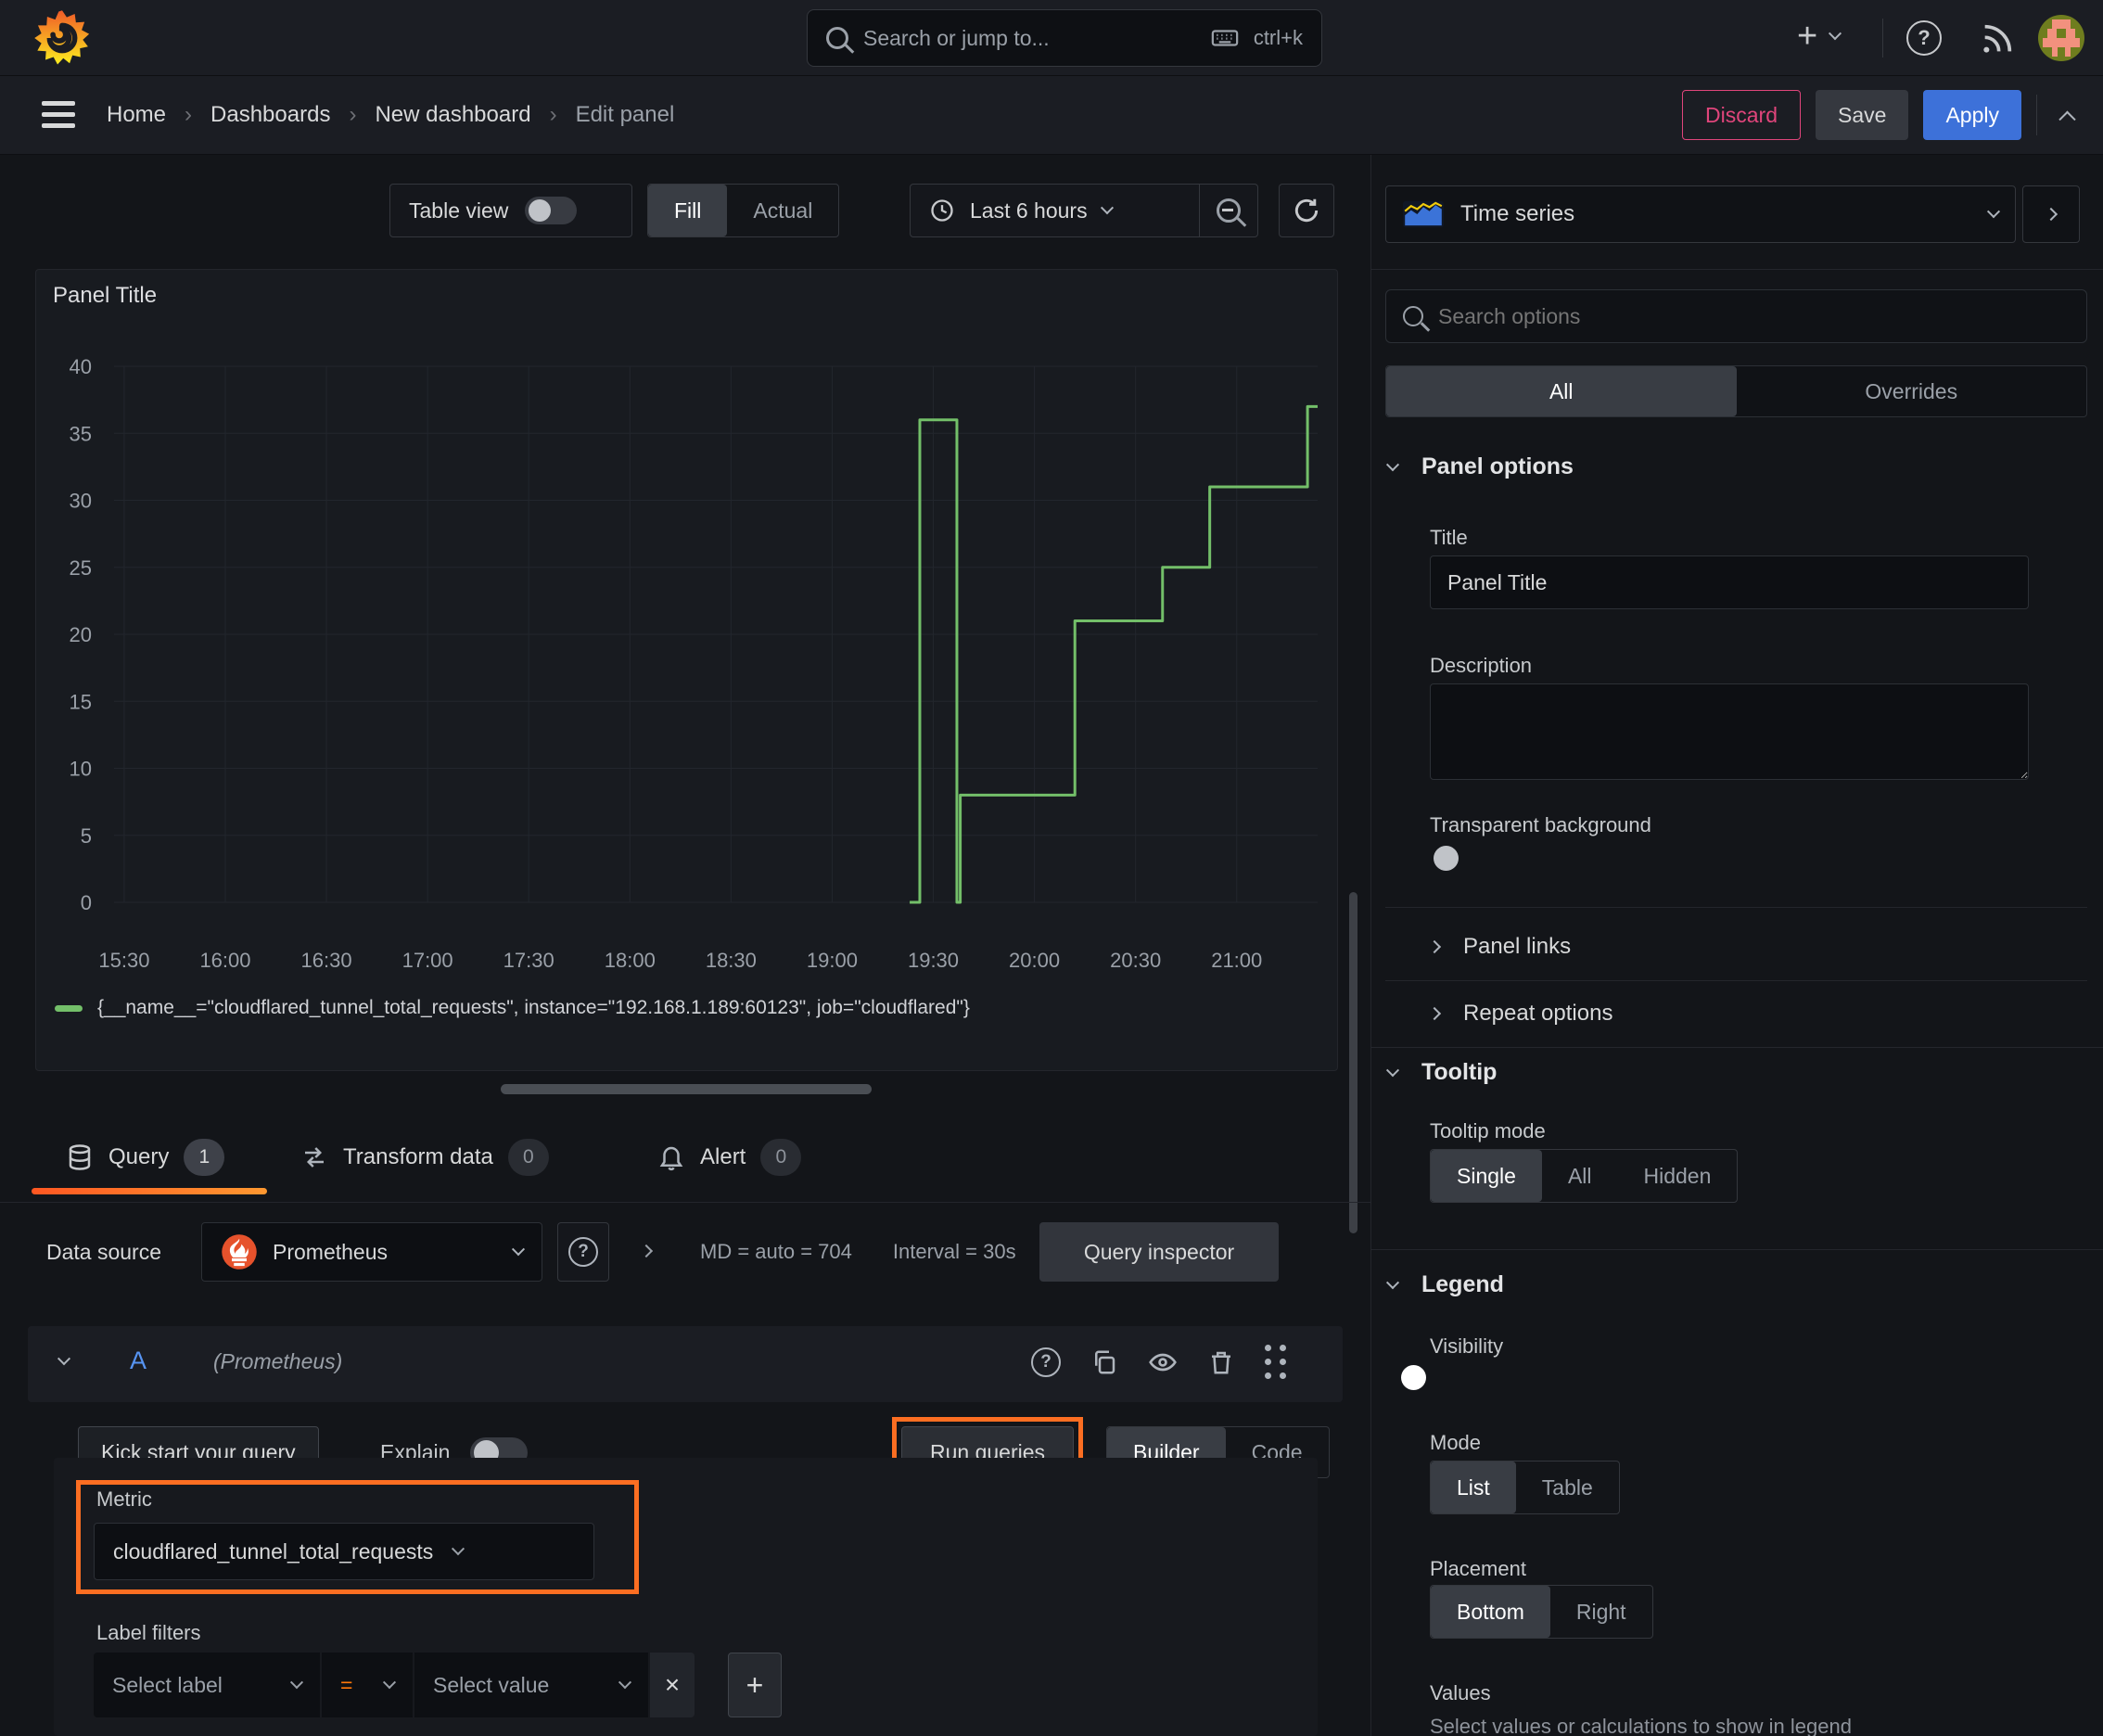  I want to click on select-label-dropdown: Select label, so click(207, 1685).